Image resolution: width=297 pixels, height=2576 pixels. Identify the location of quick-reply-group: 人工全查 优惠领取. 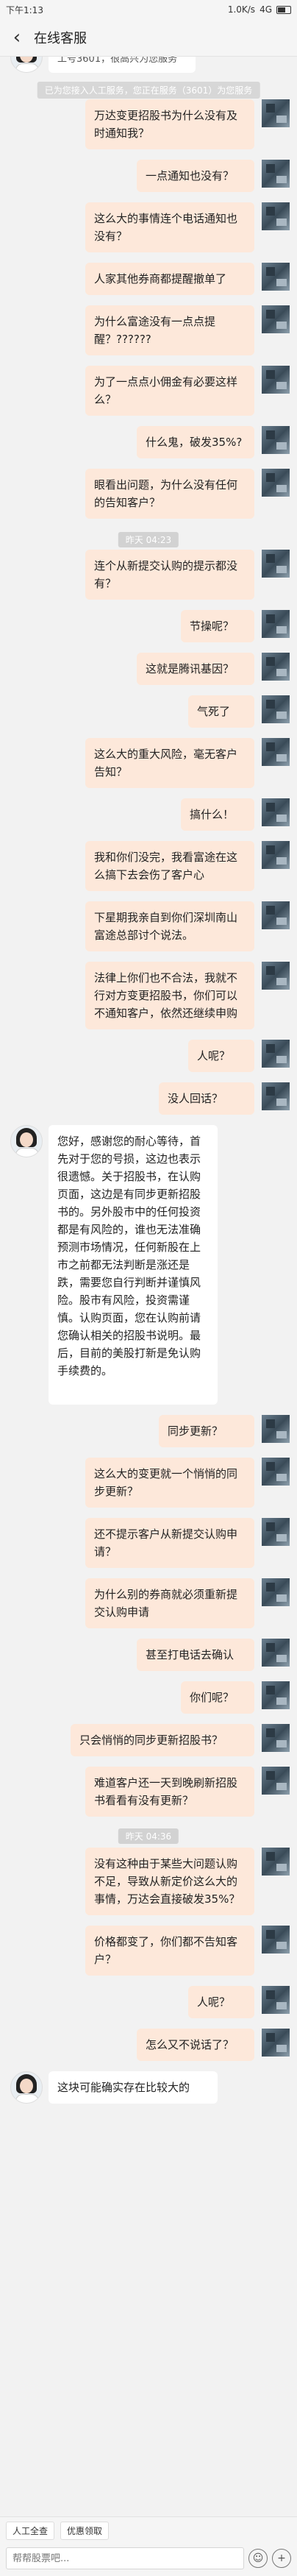
(58, 2531).